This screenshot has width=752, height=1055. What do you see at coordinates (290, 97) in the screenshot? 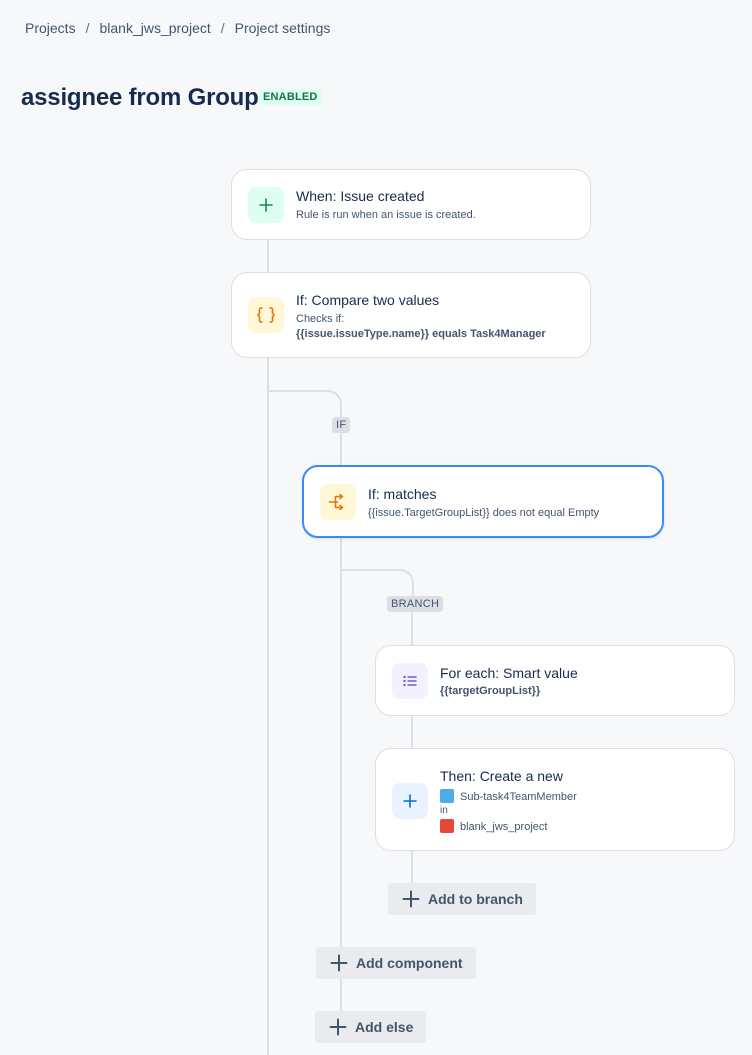
I see `status-badge: ENABLED` at bounding box center [290, 97].